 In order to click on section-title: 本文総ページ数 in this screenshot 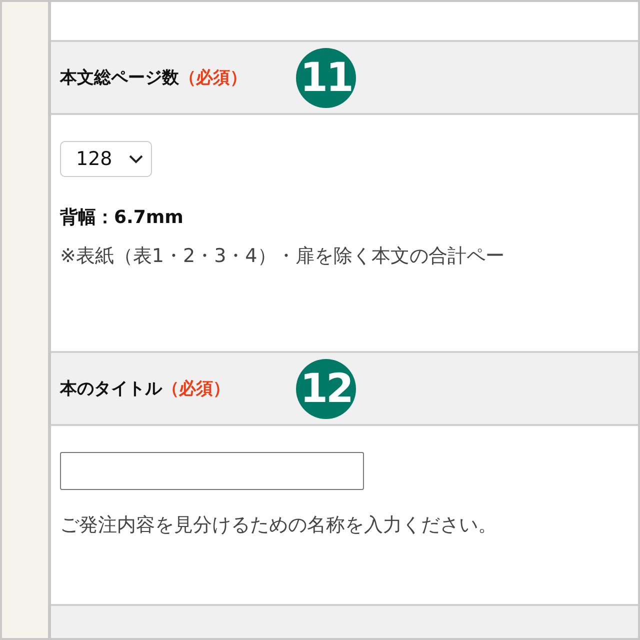, I will do `click(119, 78)`.